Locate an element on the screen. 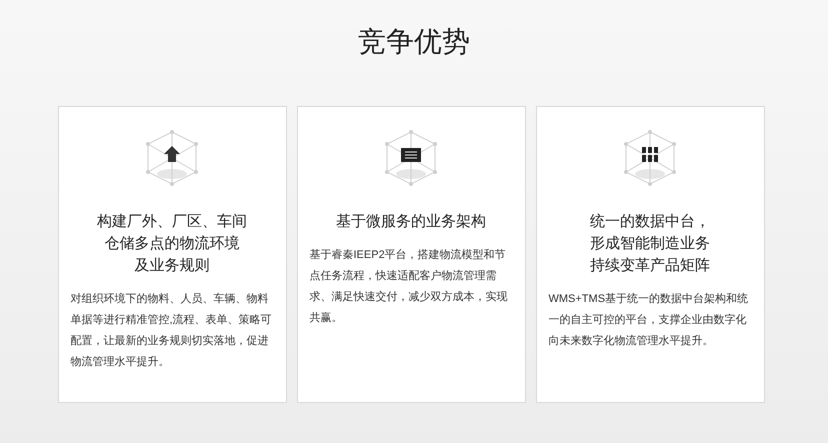  card-title: 基于微服务的业务架构 is located at coordinates (411, 222).